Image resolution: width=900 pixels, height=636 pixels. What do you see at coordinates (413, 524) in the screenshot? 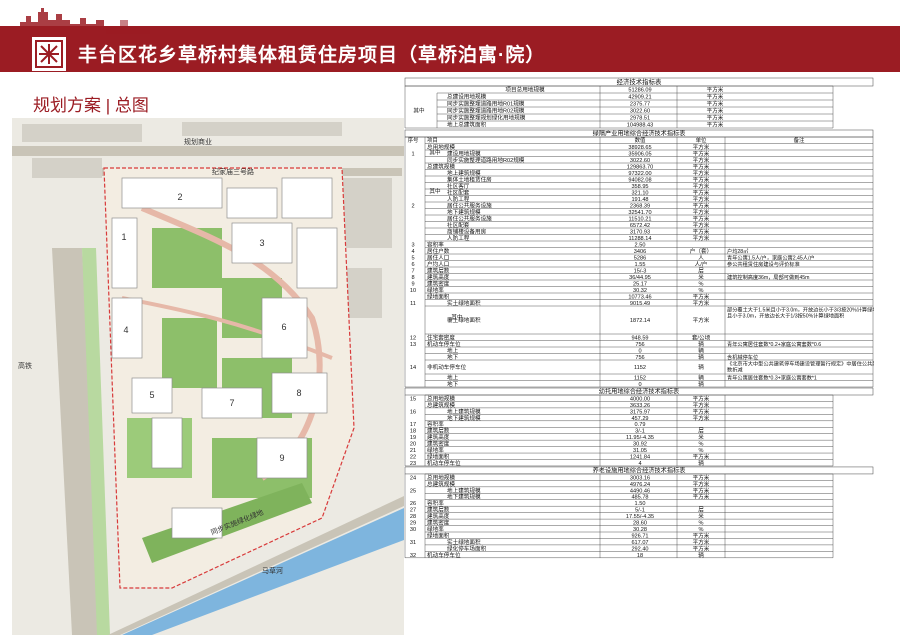
I see `row-number: 29` at bounding box center [413, 524].